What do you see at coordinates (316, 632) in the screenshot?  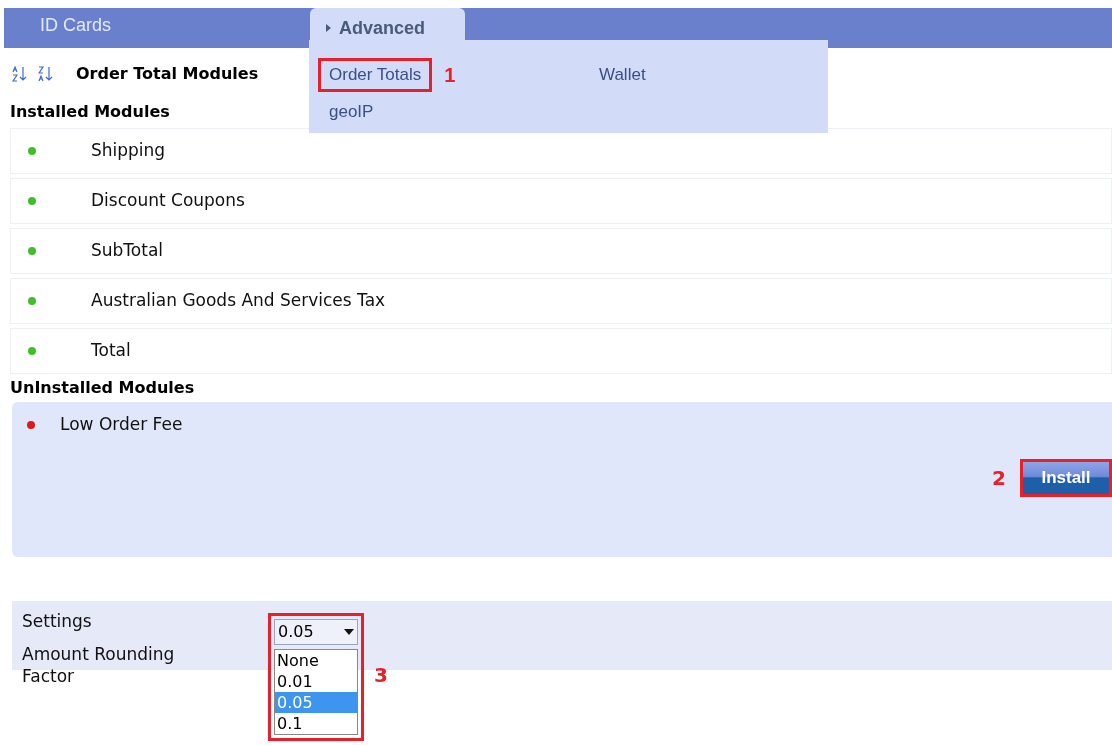 I see `rounding-select: 0.05` at bounding box center [316, 632].